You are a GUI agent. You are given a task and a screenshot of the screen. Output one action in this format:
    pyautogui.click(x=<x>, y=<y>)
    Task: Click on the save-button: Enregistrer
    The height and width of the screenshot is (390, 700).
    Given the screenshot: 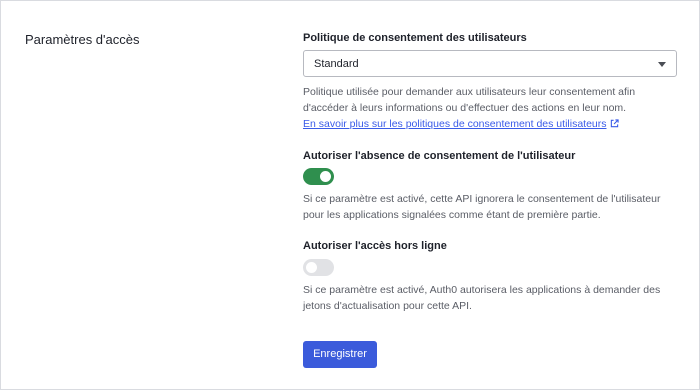 What is the action you would take?
    pyautogui.click(x=340, y=354)
    